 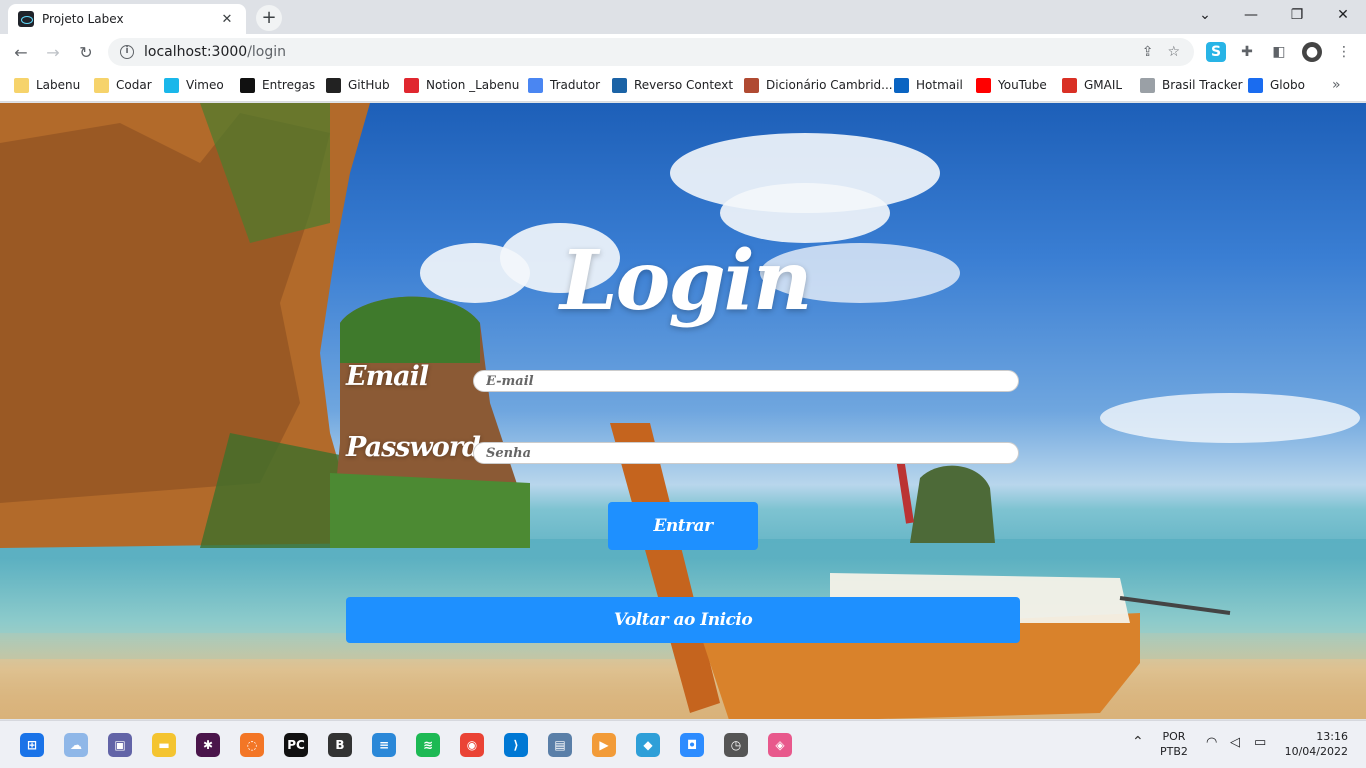 I want to click on tab-title: Projeto Labex, so click(x=83, y=19).